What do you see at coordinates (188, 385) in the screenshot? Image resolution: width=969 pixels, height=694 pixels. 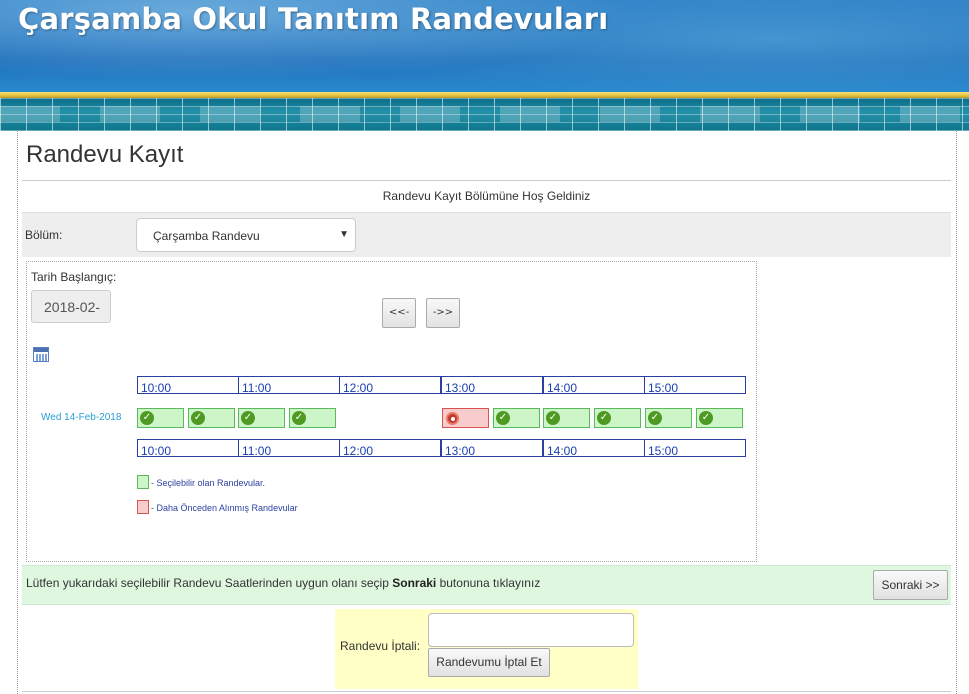 I see `hour-header-top: 10:00` at bounding box center [188, 385].